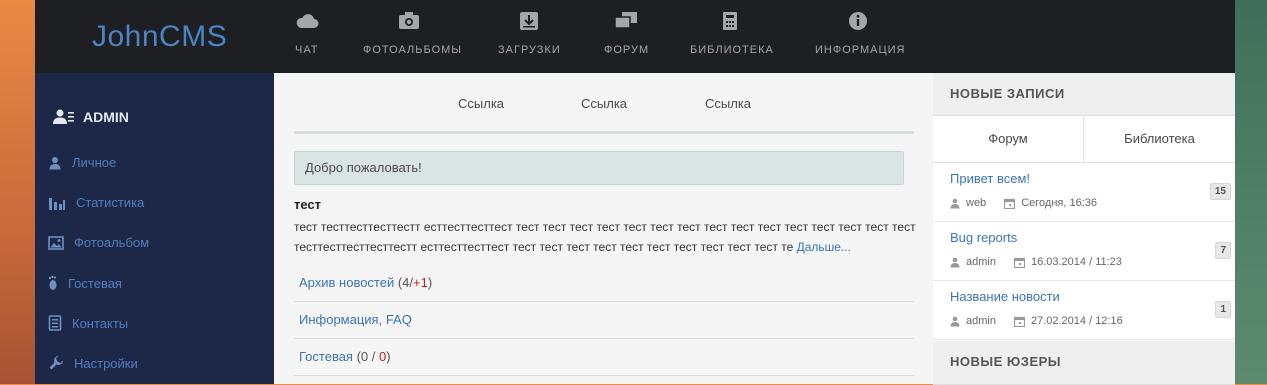 The height and width of the screenshot is (385, 1267). Describe the element at coordinates (730, 22) in the screenshot. I see `book-icon` at that location.